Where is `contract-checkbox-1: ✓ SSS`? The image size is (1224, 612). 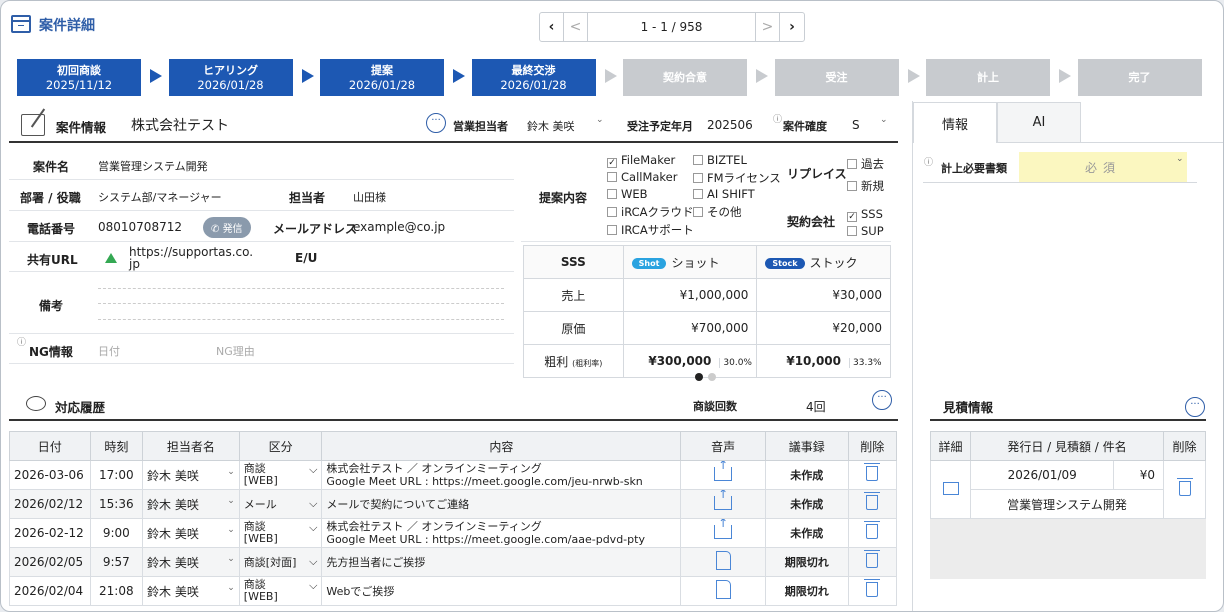
contract-checkbox-1: ✓ SSS is located at coordinates (865, 214).